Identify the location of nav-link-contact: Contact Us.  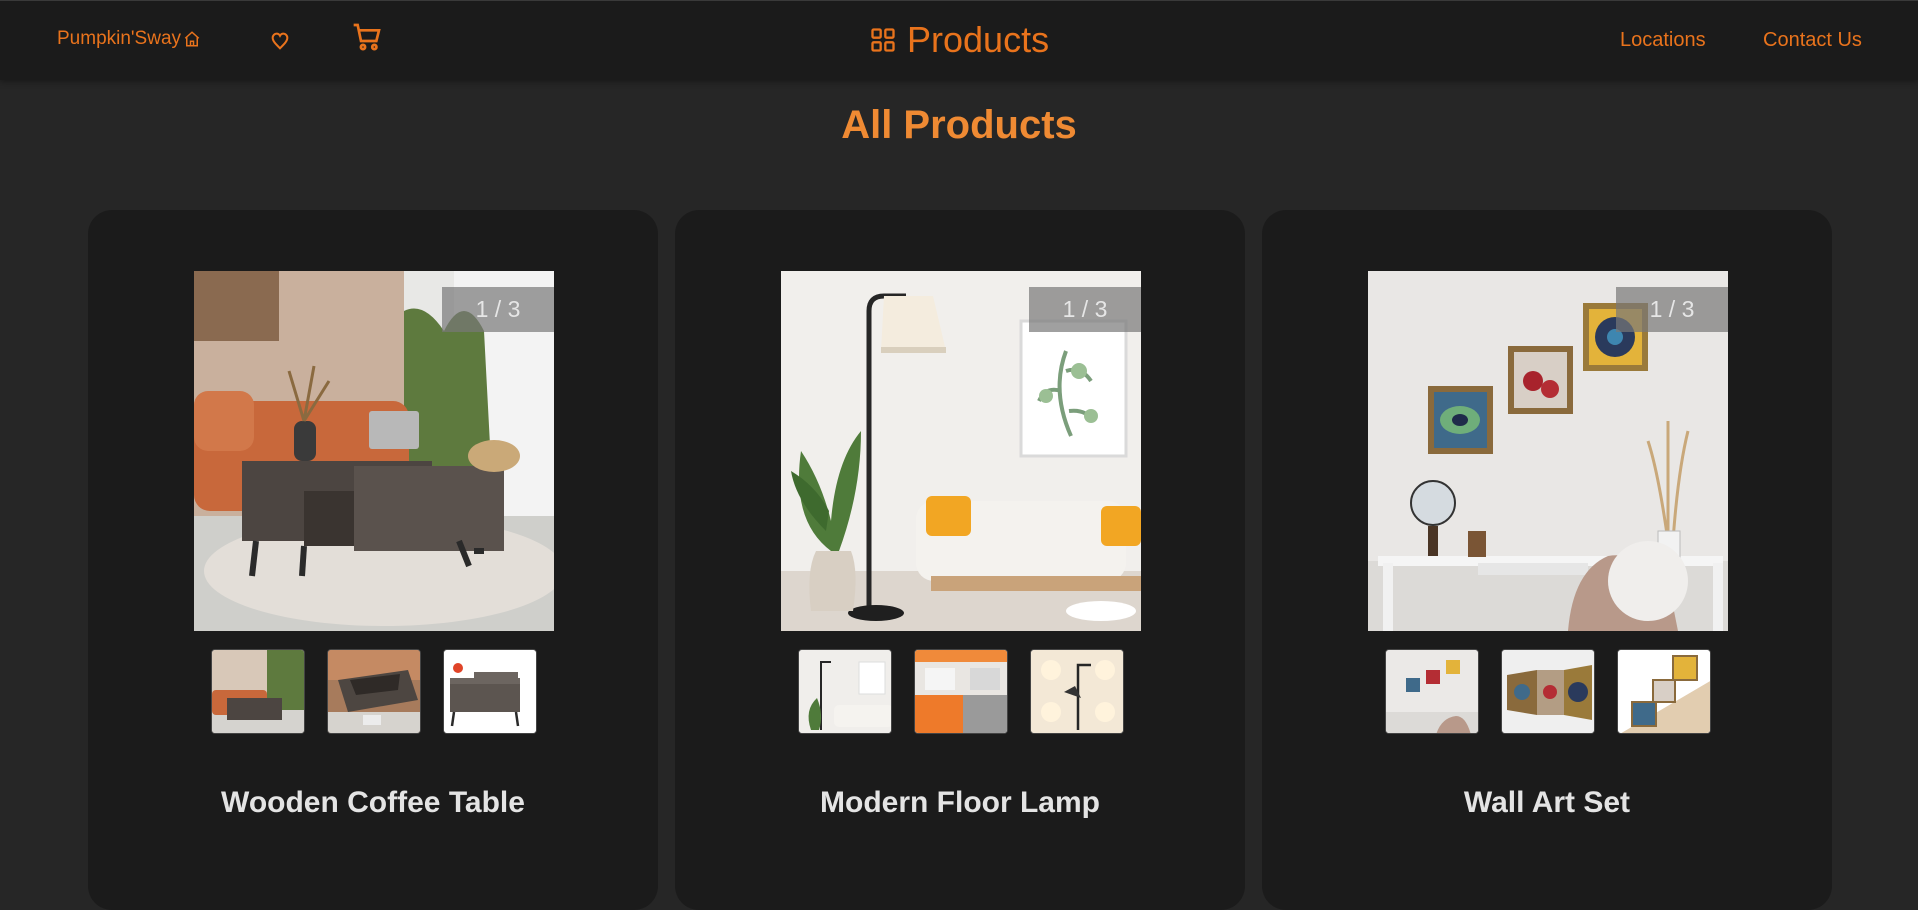
(1812, 40).